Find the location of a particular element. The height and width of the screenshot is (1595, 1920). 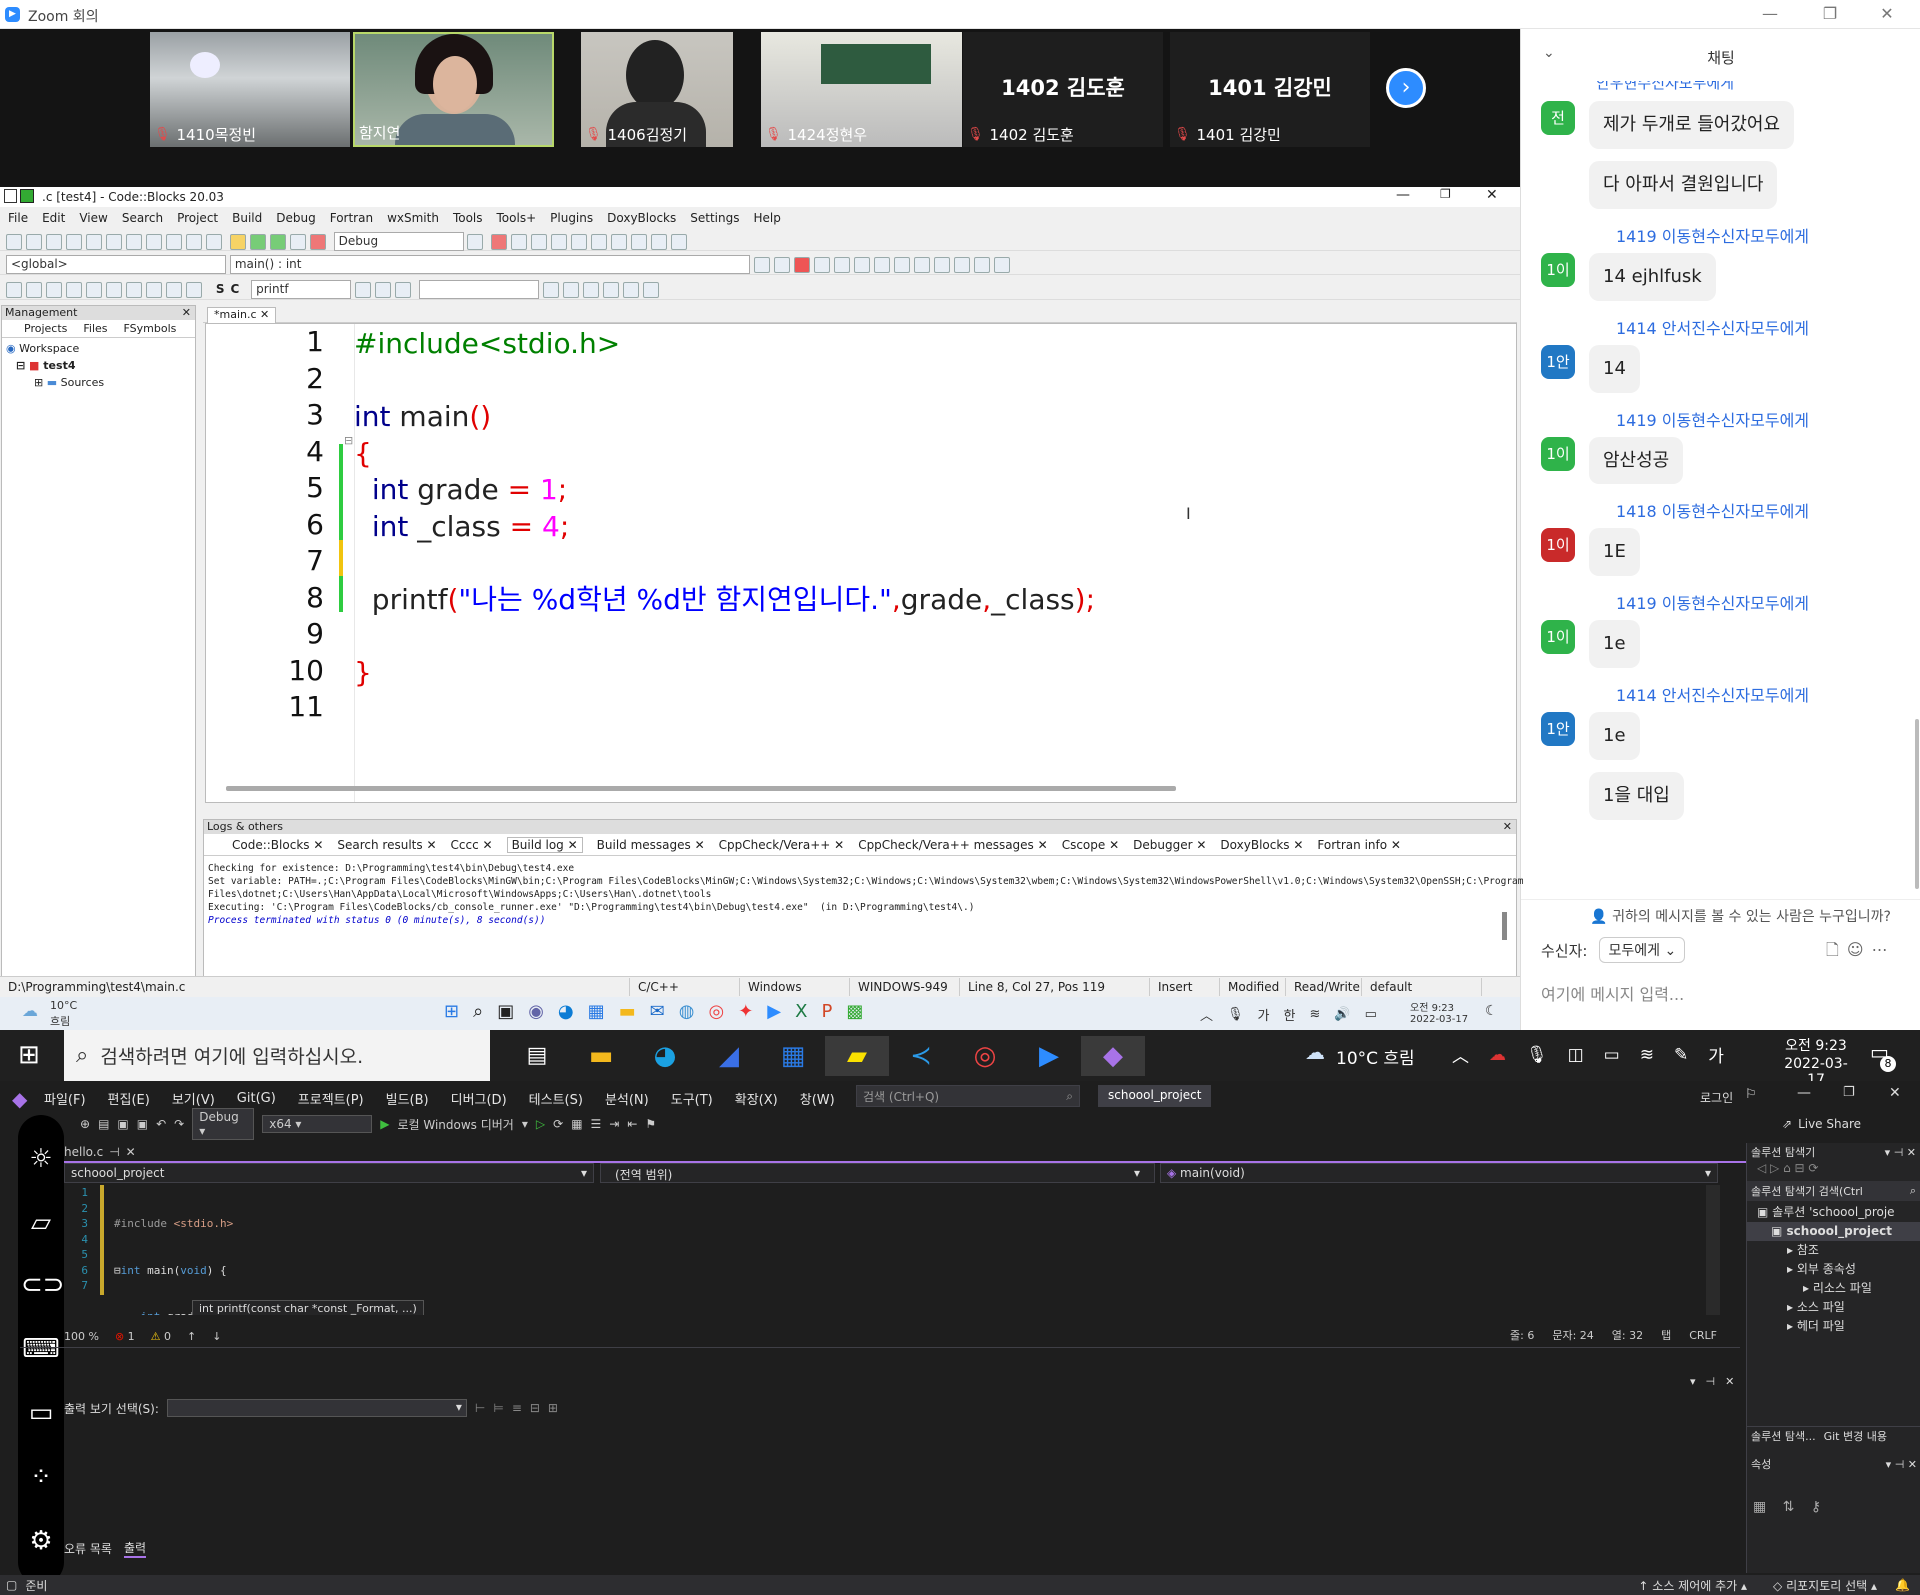

chat-tools: 🗋☺⋯ is located at coordinates (1861, 952).